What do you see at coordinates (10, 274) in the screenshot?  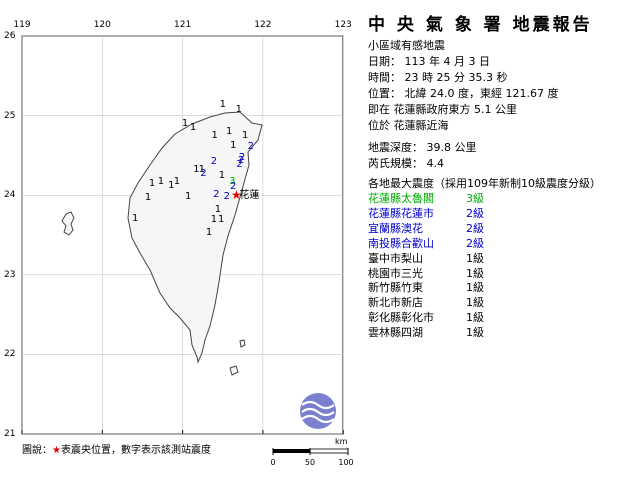 I see `lat-label: 23` at bounding box center [10, 274].